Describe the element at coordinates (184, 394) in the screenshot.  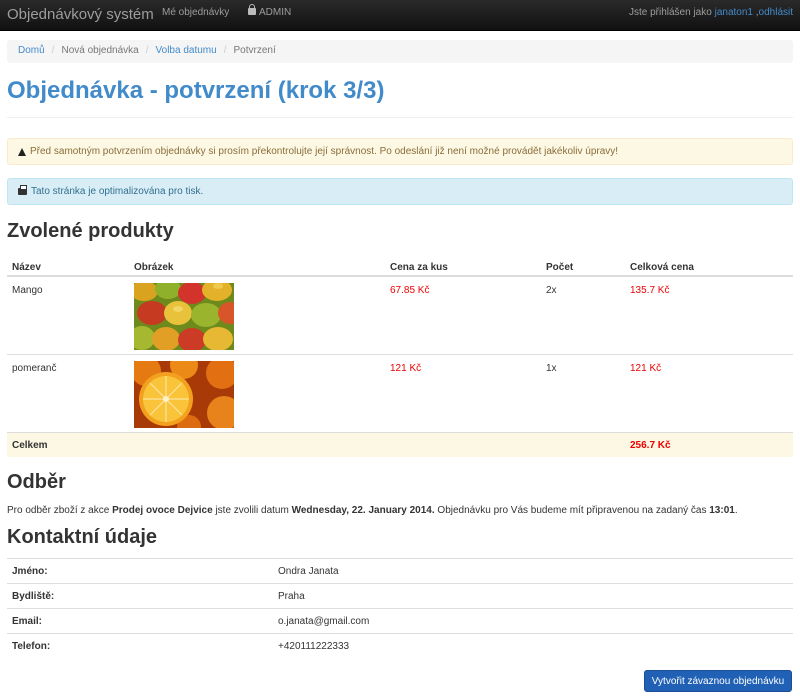
I see `orange-photo` at that location.